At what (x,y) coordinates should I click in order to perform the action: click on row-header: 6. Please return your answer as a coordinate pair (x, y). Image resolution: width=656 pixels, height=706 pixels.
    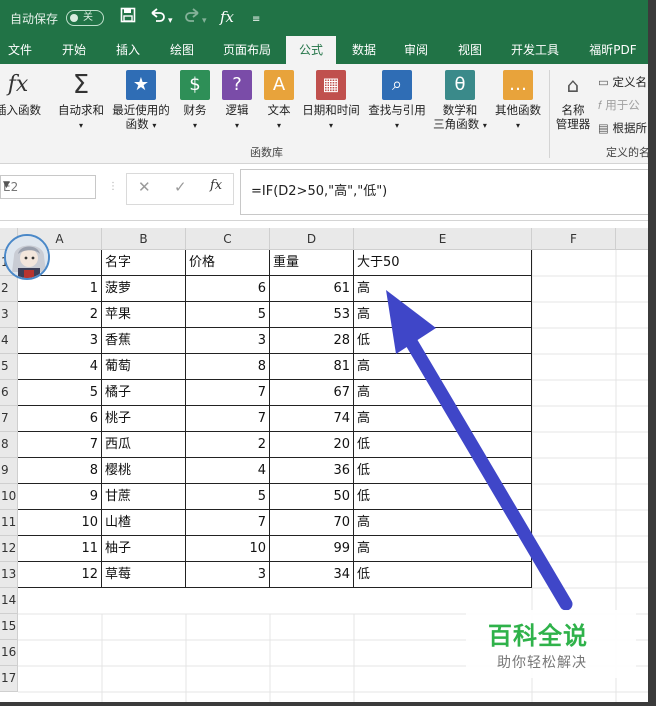
    Looking at the image, I should click on (9, 393).